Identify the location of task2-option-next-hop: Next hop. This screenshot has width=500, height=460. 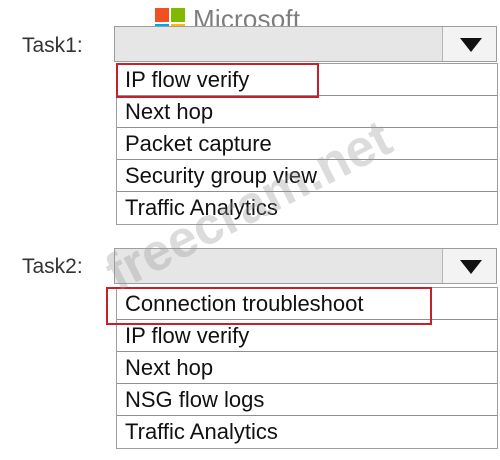
(307, 368).